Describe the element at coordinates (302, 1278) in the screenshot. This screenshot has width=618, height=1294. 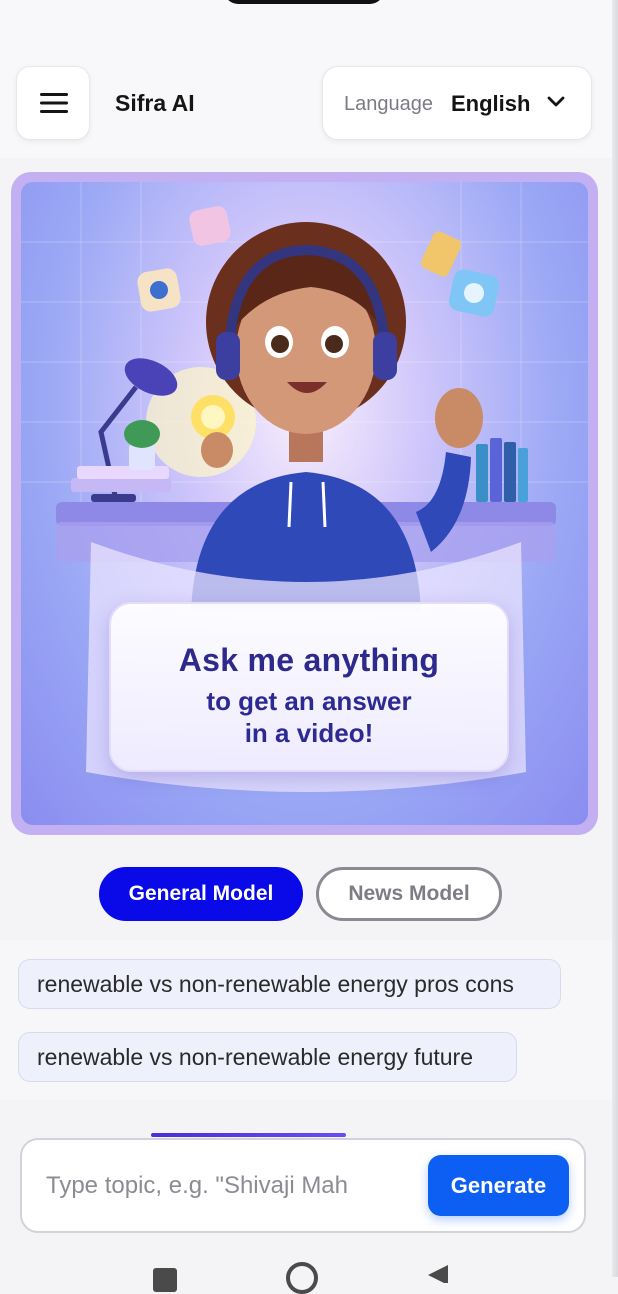
I see `home-icon` at that location.